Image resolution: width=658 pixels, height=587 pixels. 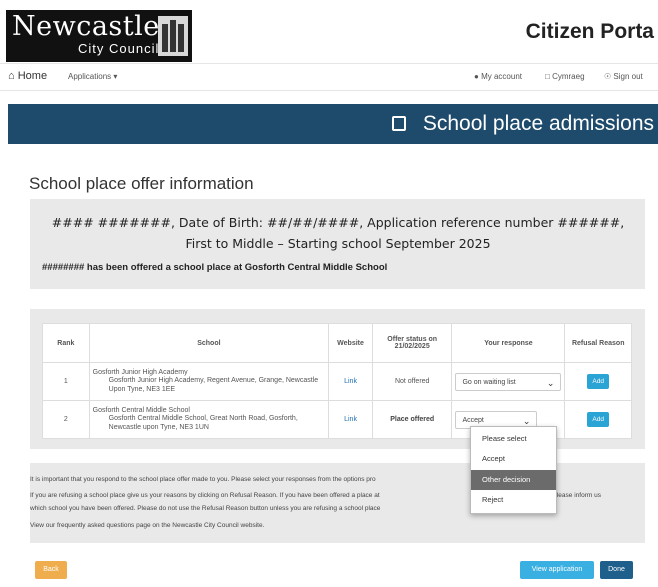 What do you see at coordinates (513, 439) in the screenshot?
I see `dropdown-option: Please select` at bounding box center [513, 439].